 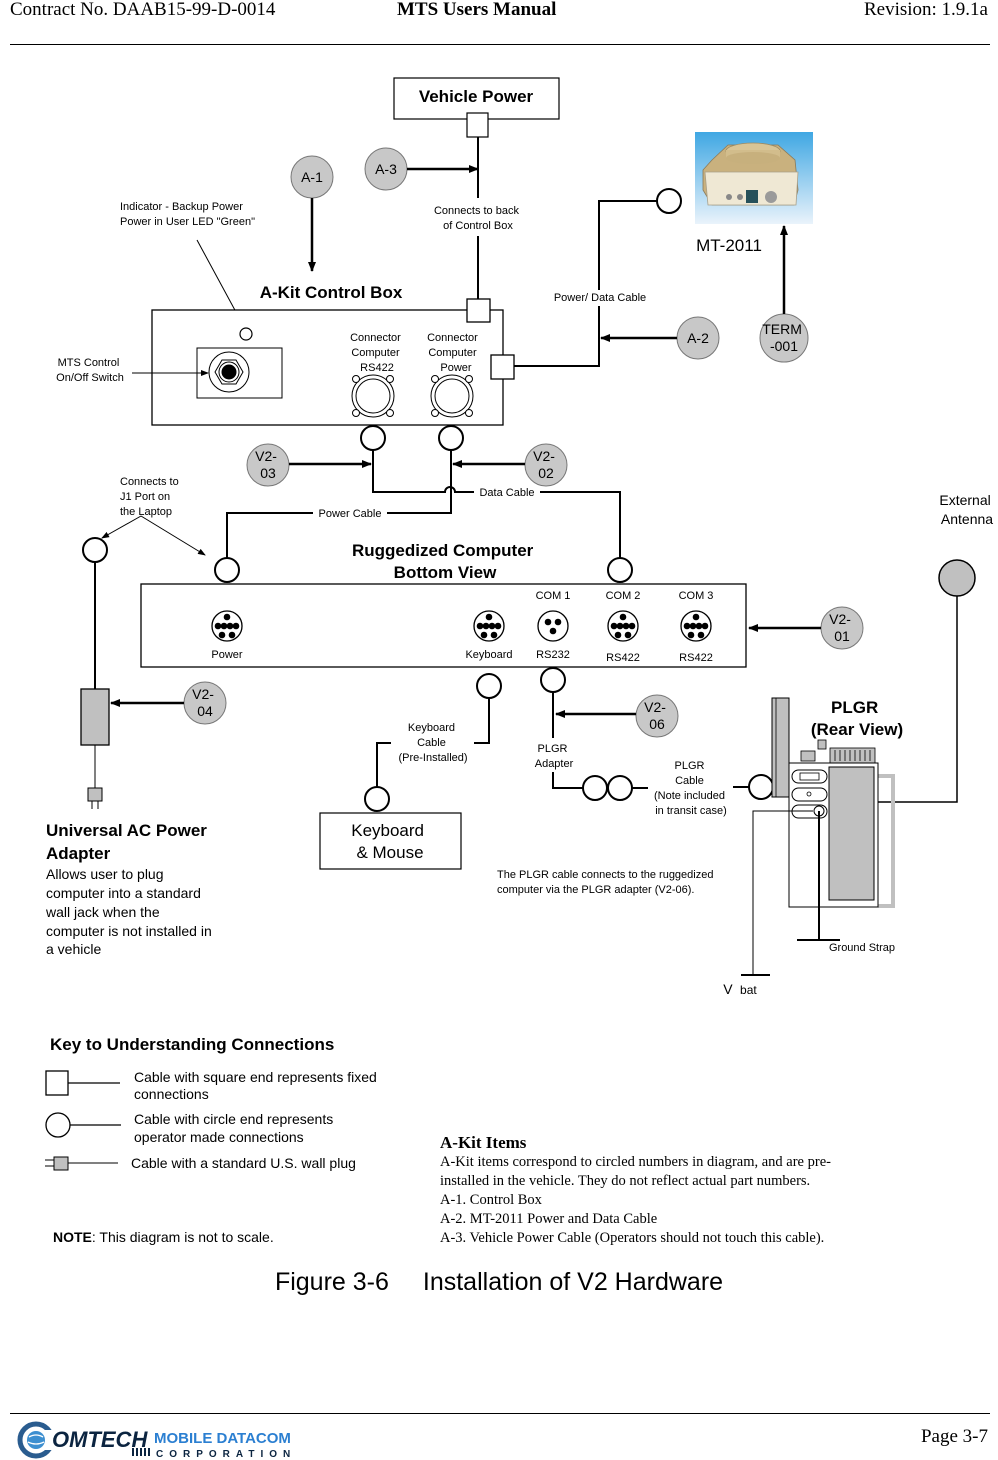 What do you see at coordinates (432, 743) in the screenshot?
I see `keyboard-cable-label: Keyboard Cable (Pre-Installed)` at bounding box center [432, 743].